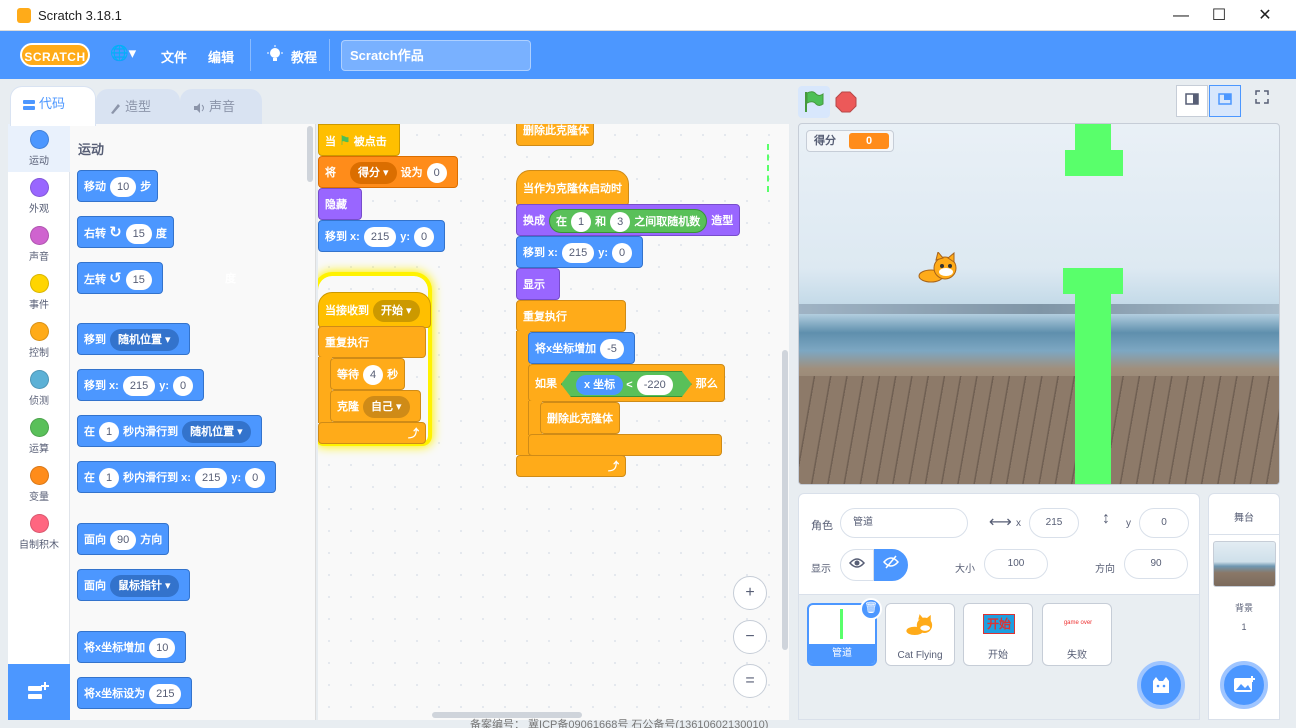 This screenshot has width=1296, height=728. Describe the element at coordinates (1016, 564) in the screenshot. I see `size-input: 100` at that location.